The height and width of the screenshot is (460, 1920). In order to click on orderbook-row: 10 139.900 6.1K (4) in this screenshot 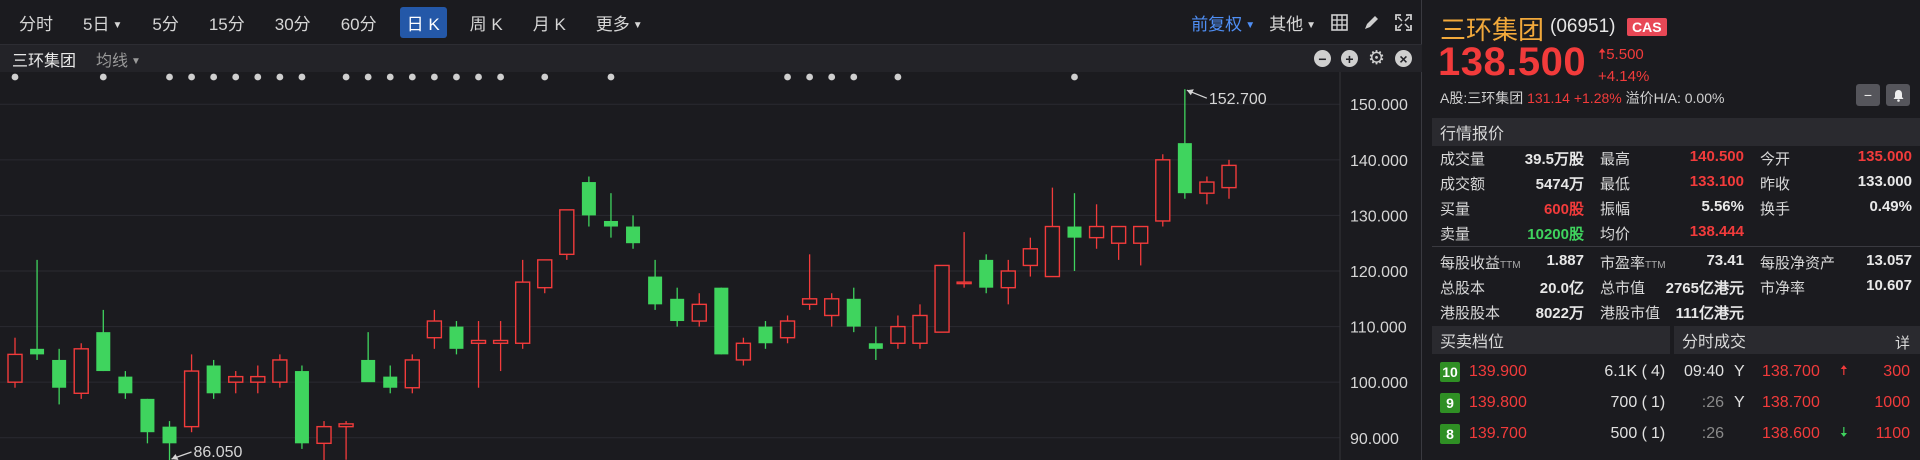, I will do `click(1551, 371)`.